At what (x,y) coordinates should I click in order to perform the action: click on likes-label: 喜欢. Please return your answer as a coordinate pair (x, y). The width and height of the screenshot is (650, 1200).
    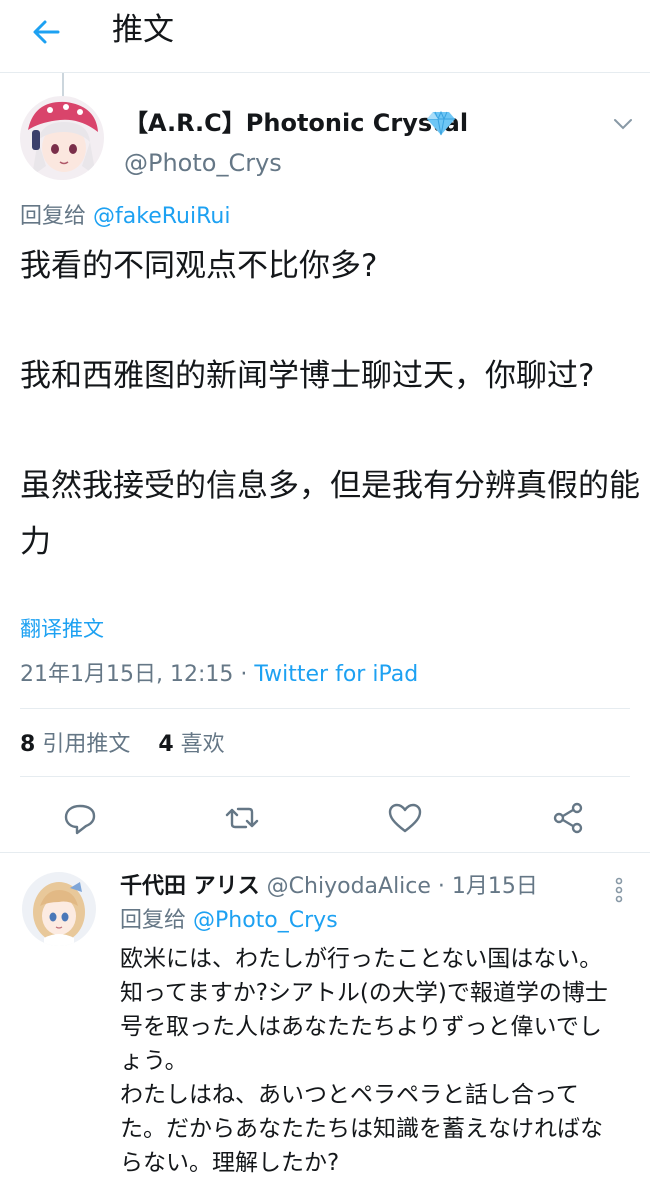
    Looking at the image, I should click on (202, 744).